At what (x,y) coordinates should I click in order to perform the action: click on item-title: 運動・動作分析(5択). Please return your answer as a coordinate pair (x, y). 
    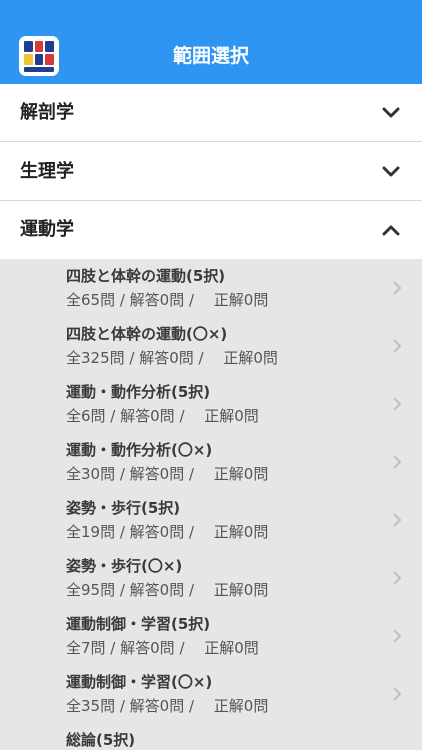
    Looking at the image, I should click on (138, 392).